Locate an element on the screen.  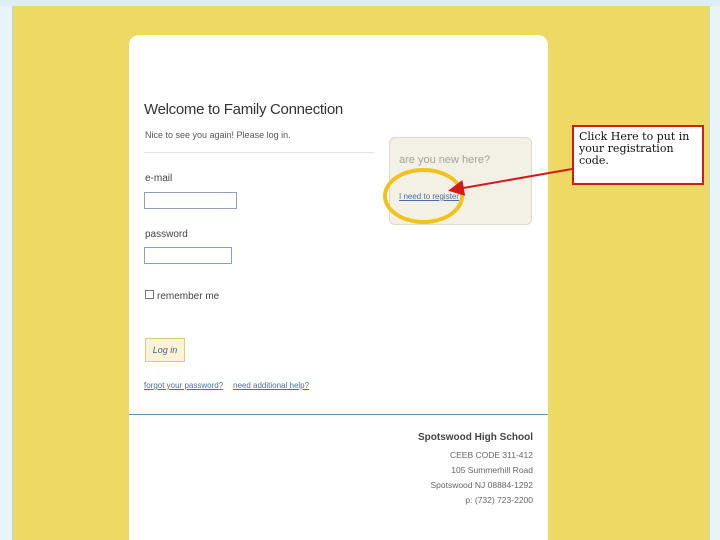
left-decorative-edge is located at coordinates (6, 273).